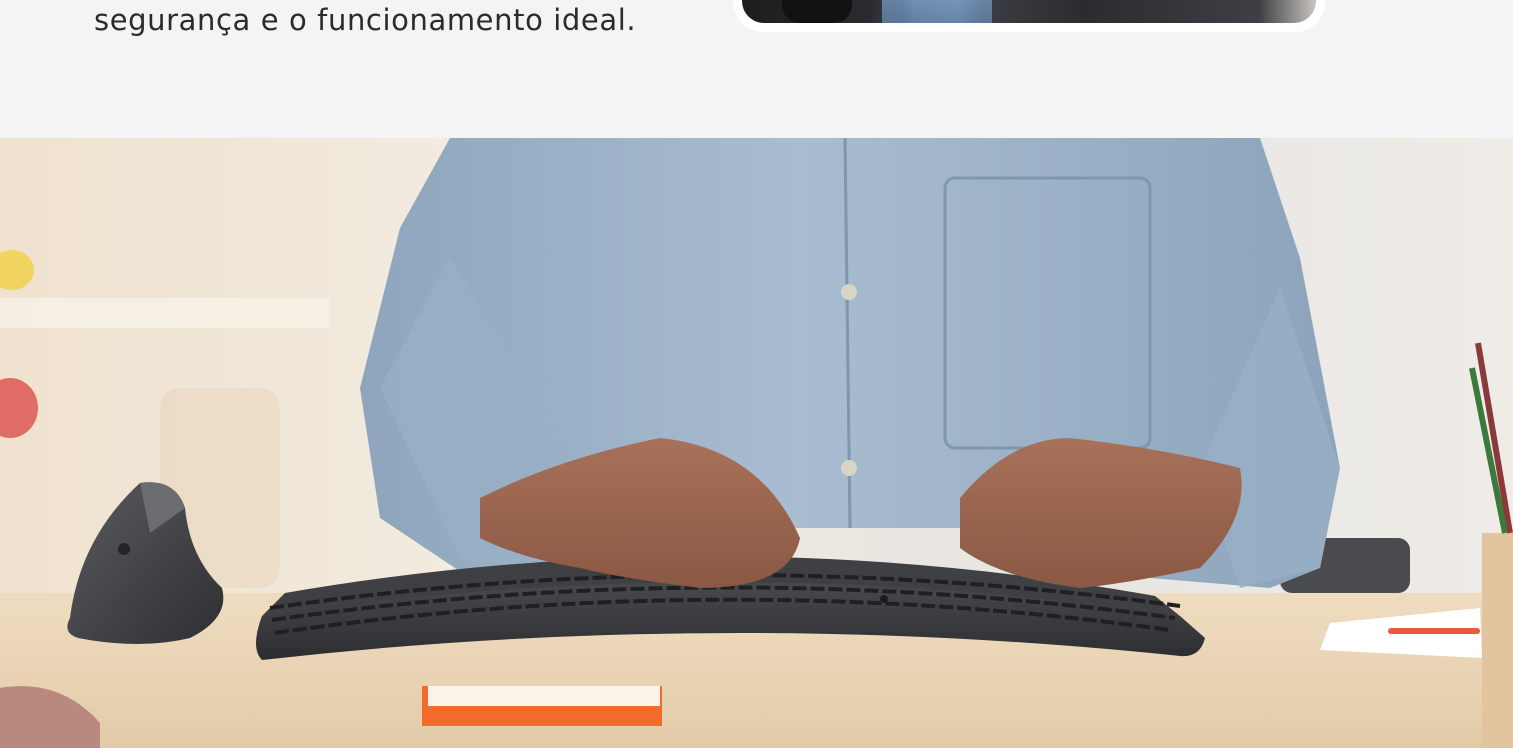  What do you see at coordinates (124, 549) in the screenshot?
I see `mouse-thumb-button` at bounding box center [124, 549].